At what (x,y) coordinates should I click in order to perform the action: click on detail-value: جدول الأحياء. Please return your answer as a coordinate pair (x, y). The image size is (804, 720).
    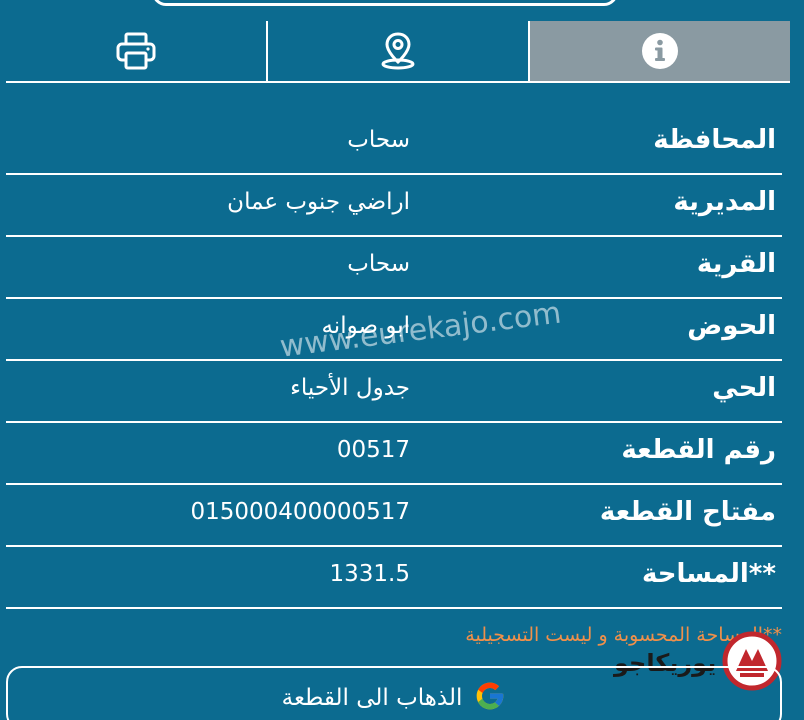
    Looking at the image, I should click on (350, 388).